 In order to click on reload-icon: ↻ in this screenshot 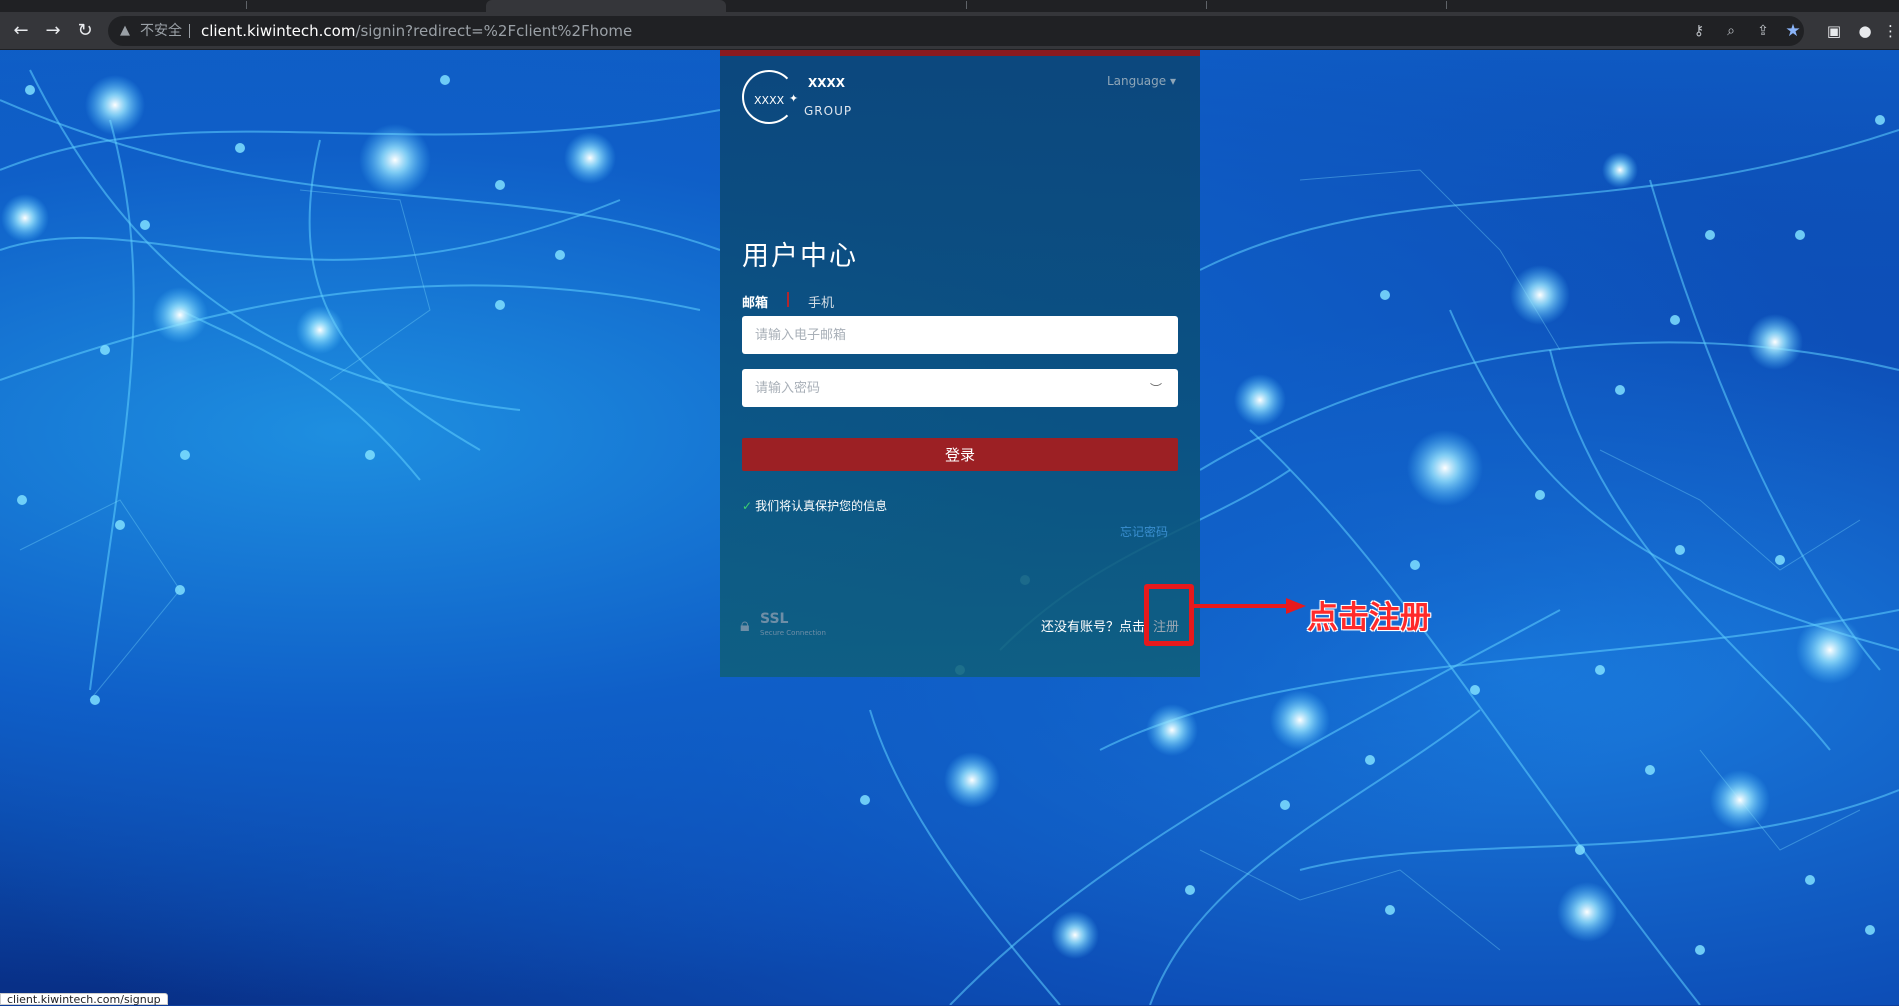, I will do `click(85, 31)`.